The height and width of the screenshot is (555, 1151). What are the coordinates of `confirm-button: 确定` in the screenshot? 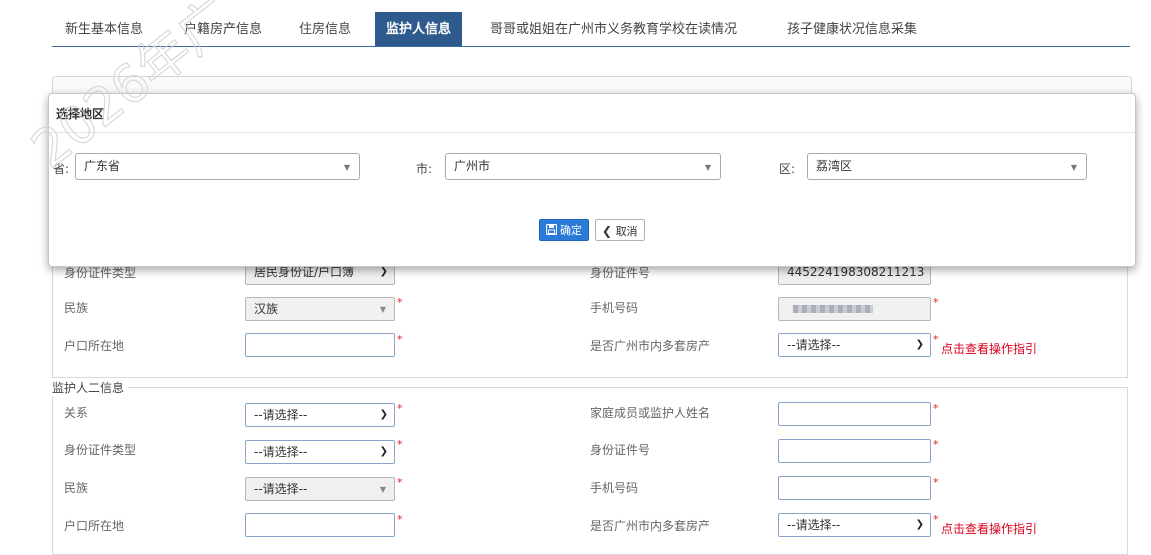 It's located at (564, 230).